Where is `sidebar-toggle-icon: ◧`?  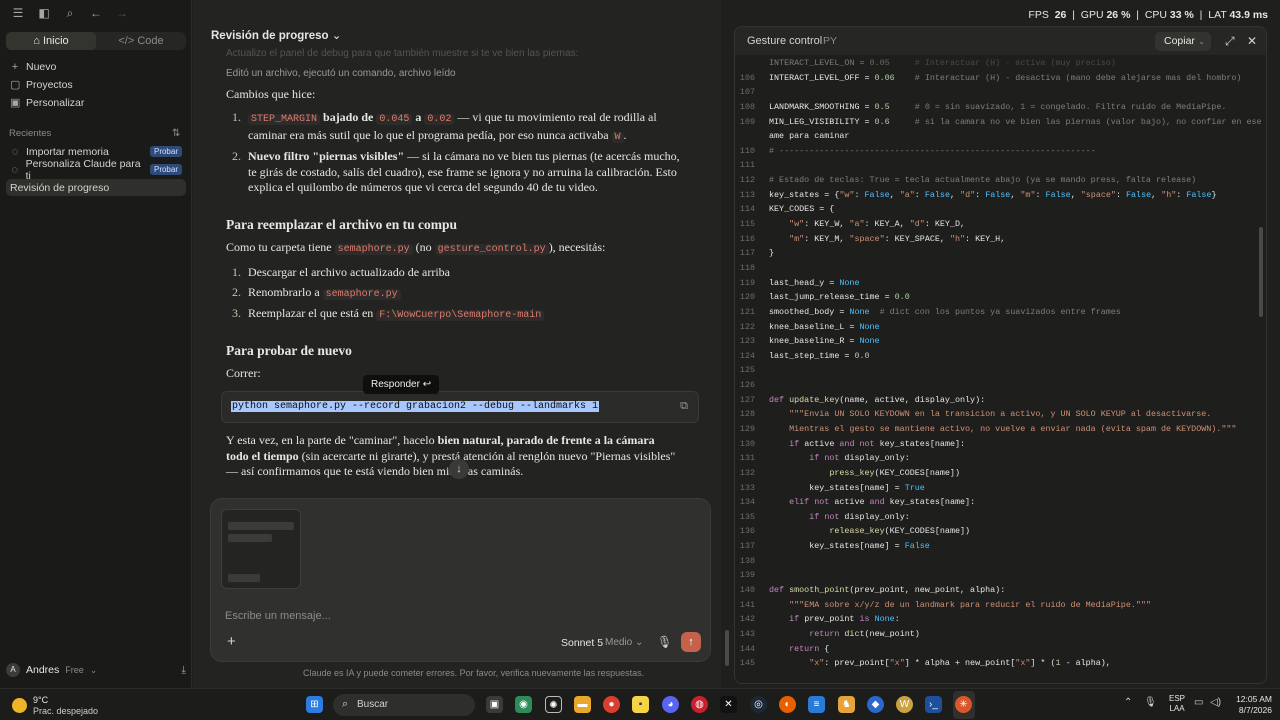 sidebar-toggle-icon: ◧ is located at coordinates (44, 13).